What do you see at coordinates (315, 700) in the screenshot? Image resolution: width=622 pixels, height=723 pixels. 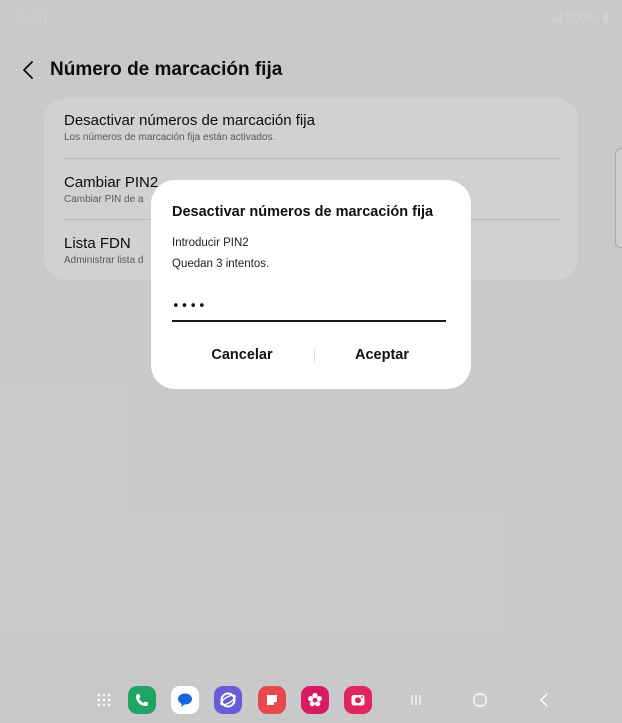 I see `gallery-app-icon` at bounding box center [315, 700].